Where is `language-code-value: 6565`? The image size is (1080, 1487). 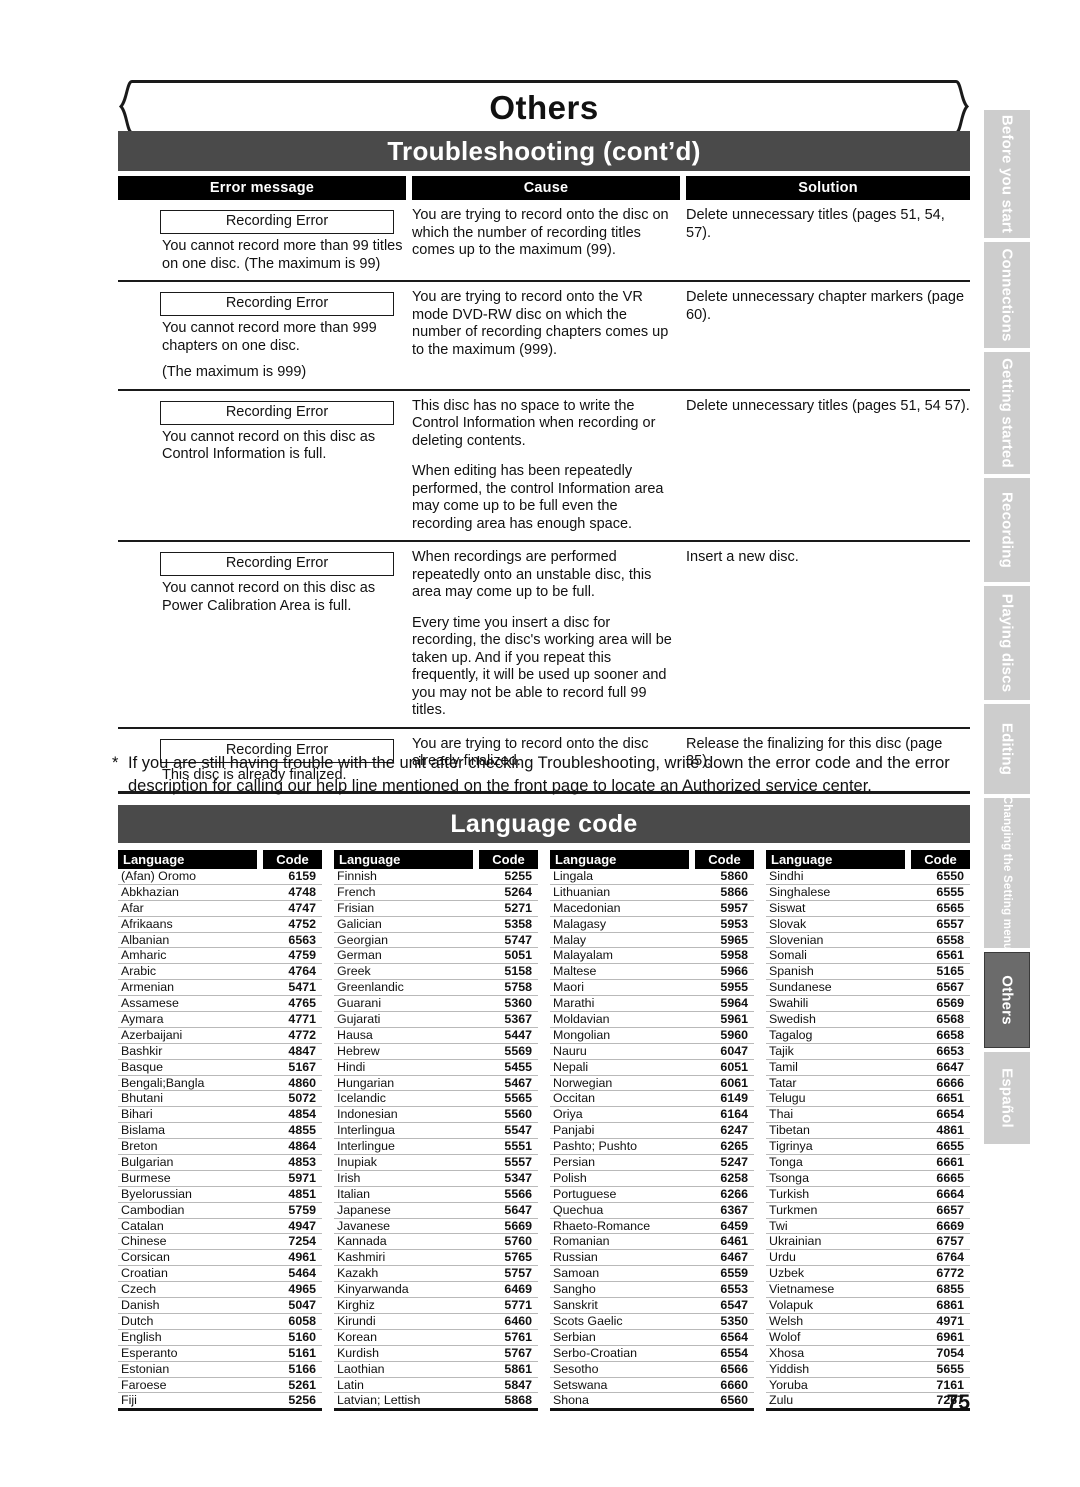 language-code-value: 6565 is located at coordinates (950, 907).